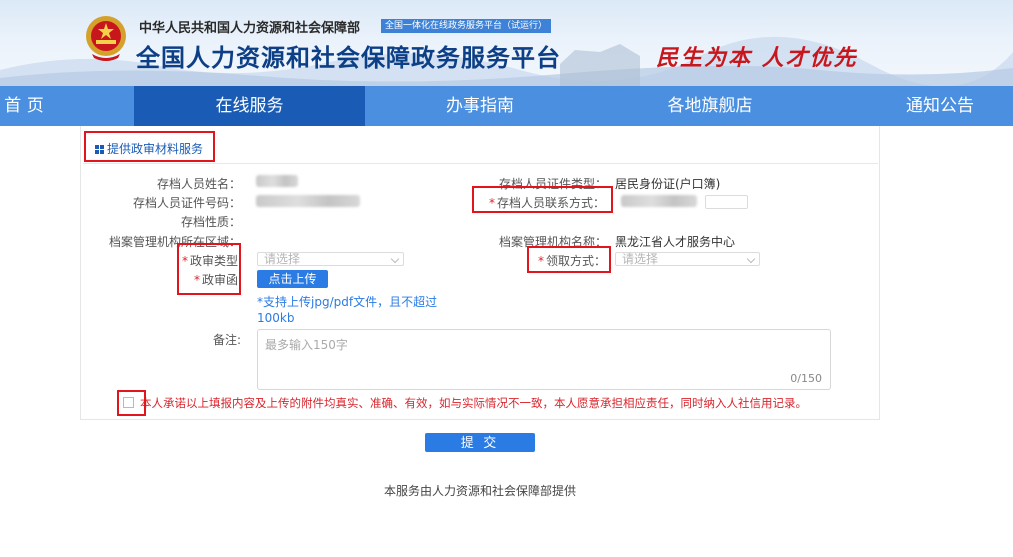 Image resolution: width=1013 pixels, height=557 pixels. I want to click on pickup-method-select: 请选择, so click(687, 259).